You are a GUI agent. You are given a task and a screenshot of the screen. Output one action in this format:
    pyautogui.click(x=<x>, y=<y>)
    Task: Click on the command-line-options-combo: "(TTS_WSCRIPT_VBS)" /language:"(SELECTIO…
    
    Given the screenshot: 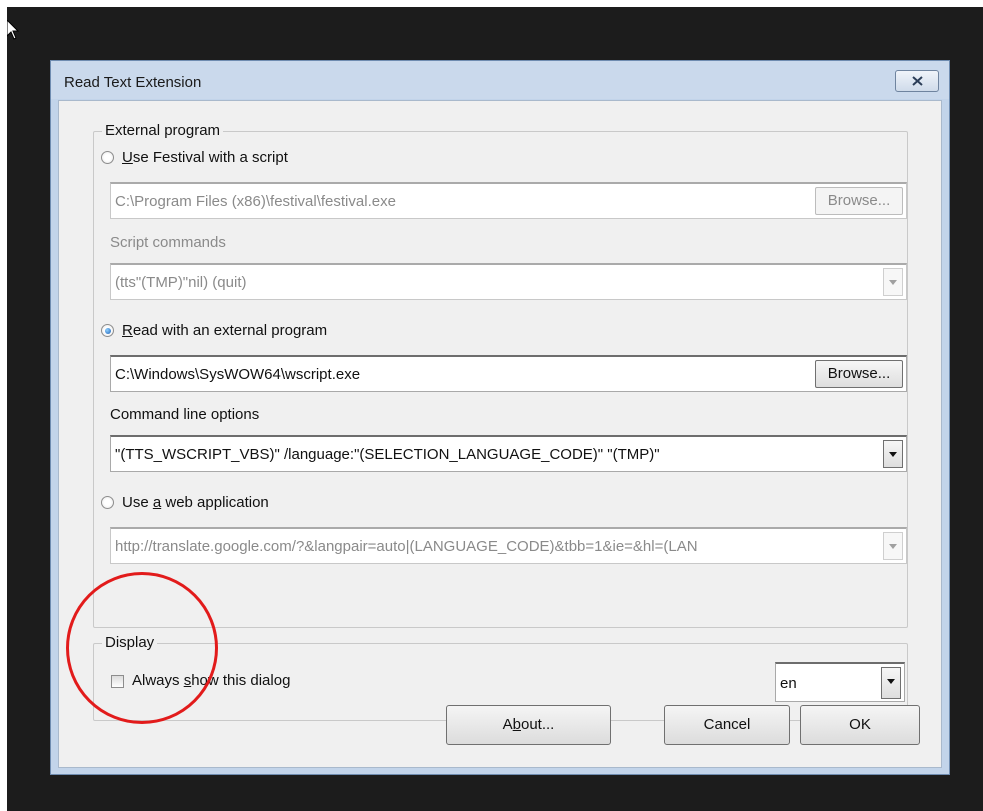 What is the action you would take?
    pyautogui.click(x=508, y=453)
    